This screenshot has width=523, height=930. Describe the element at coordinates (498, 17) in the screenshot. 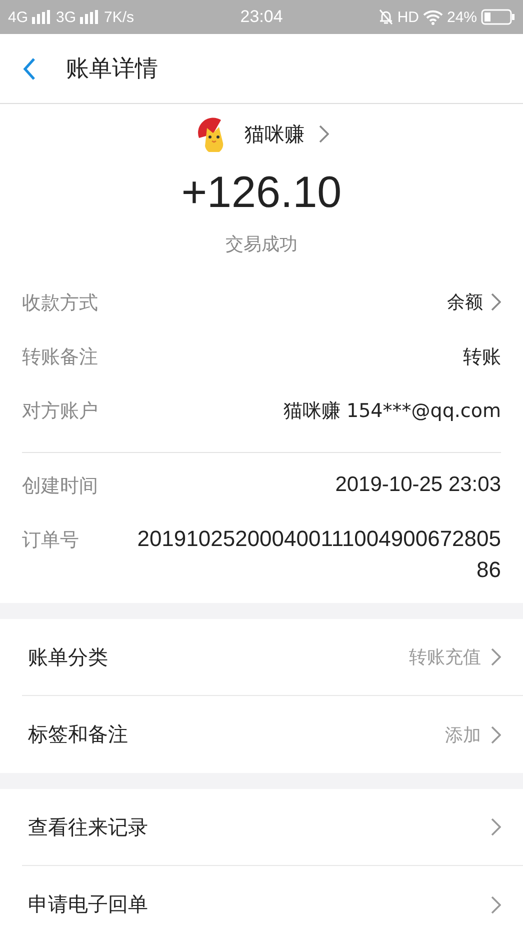

I see `battery-icon` at that location.